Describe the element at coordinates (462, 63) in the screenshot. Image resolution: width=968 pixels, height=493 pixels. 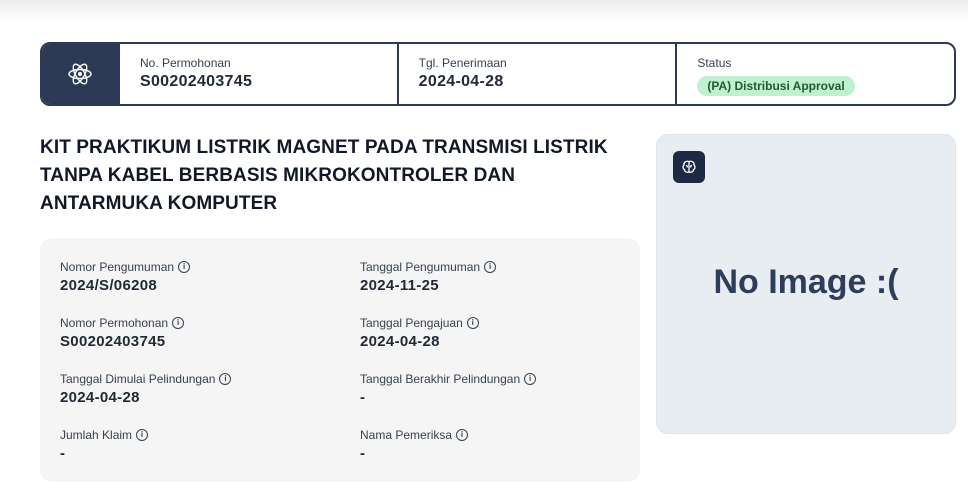
I see `receipt-date-label: Tgl. Penerimaan` at that location.